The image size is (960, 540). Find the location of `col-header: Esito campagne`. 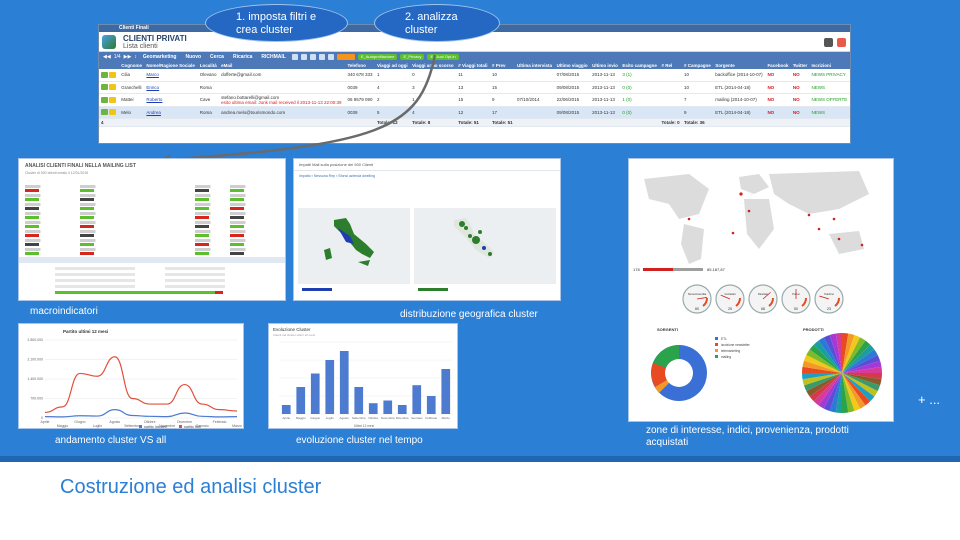

col-header: Esito campagne is located at coordinates (640, 65).